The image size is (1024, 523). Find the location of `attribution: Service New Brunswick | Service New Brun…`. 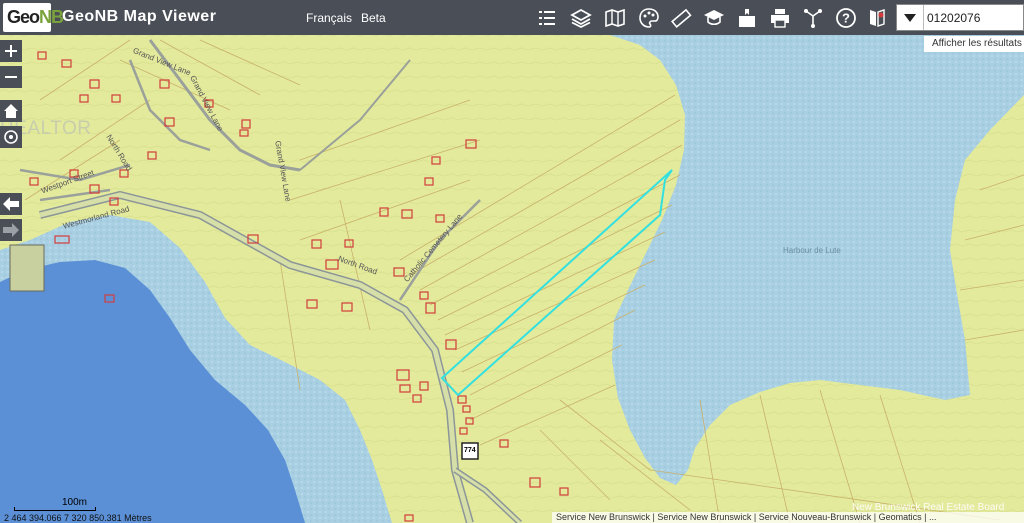

attribution: Service New Brunswick | Service New Brun… is located at coordinates (788, 517).